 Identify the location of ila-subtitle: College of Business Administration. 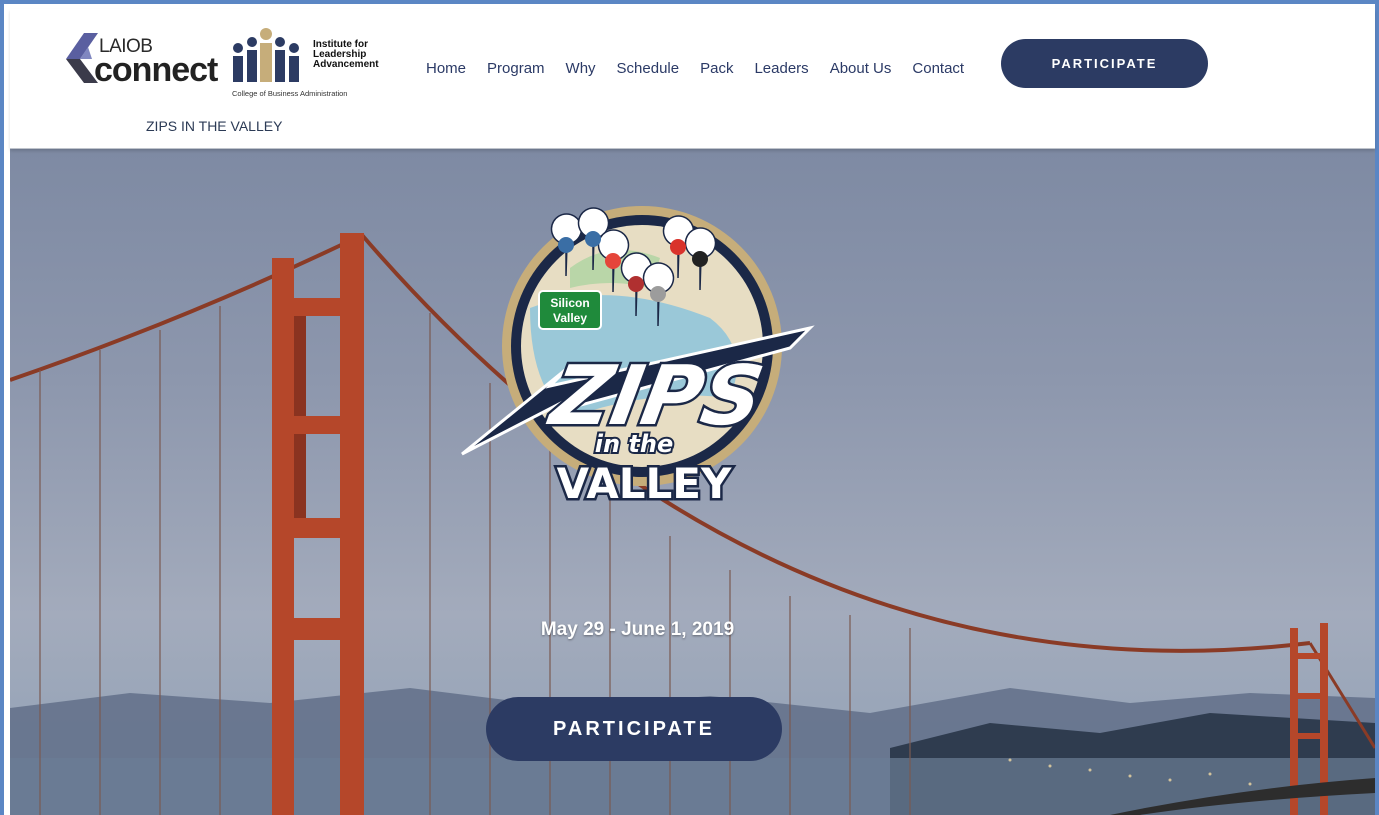
(290, 93).